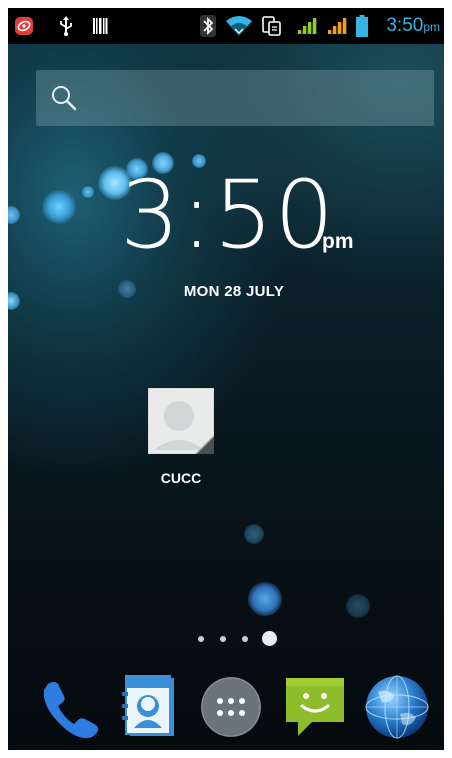  I want to click on data-transfer-icon, so click(272, 26).